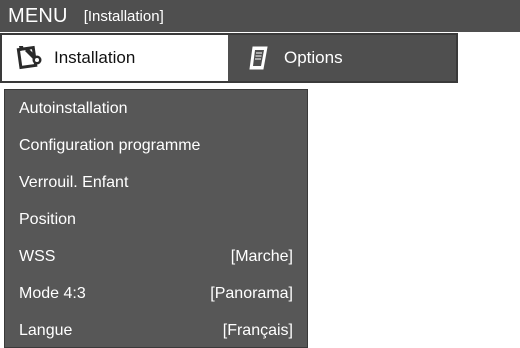 The height and width of the screenshot is (348, 520). Describe the element at coordinates (313, 57) in the screenshot. I see `tab-options-label: Options` at that location.